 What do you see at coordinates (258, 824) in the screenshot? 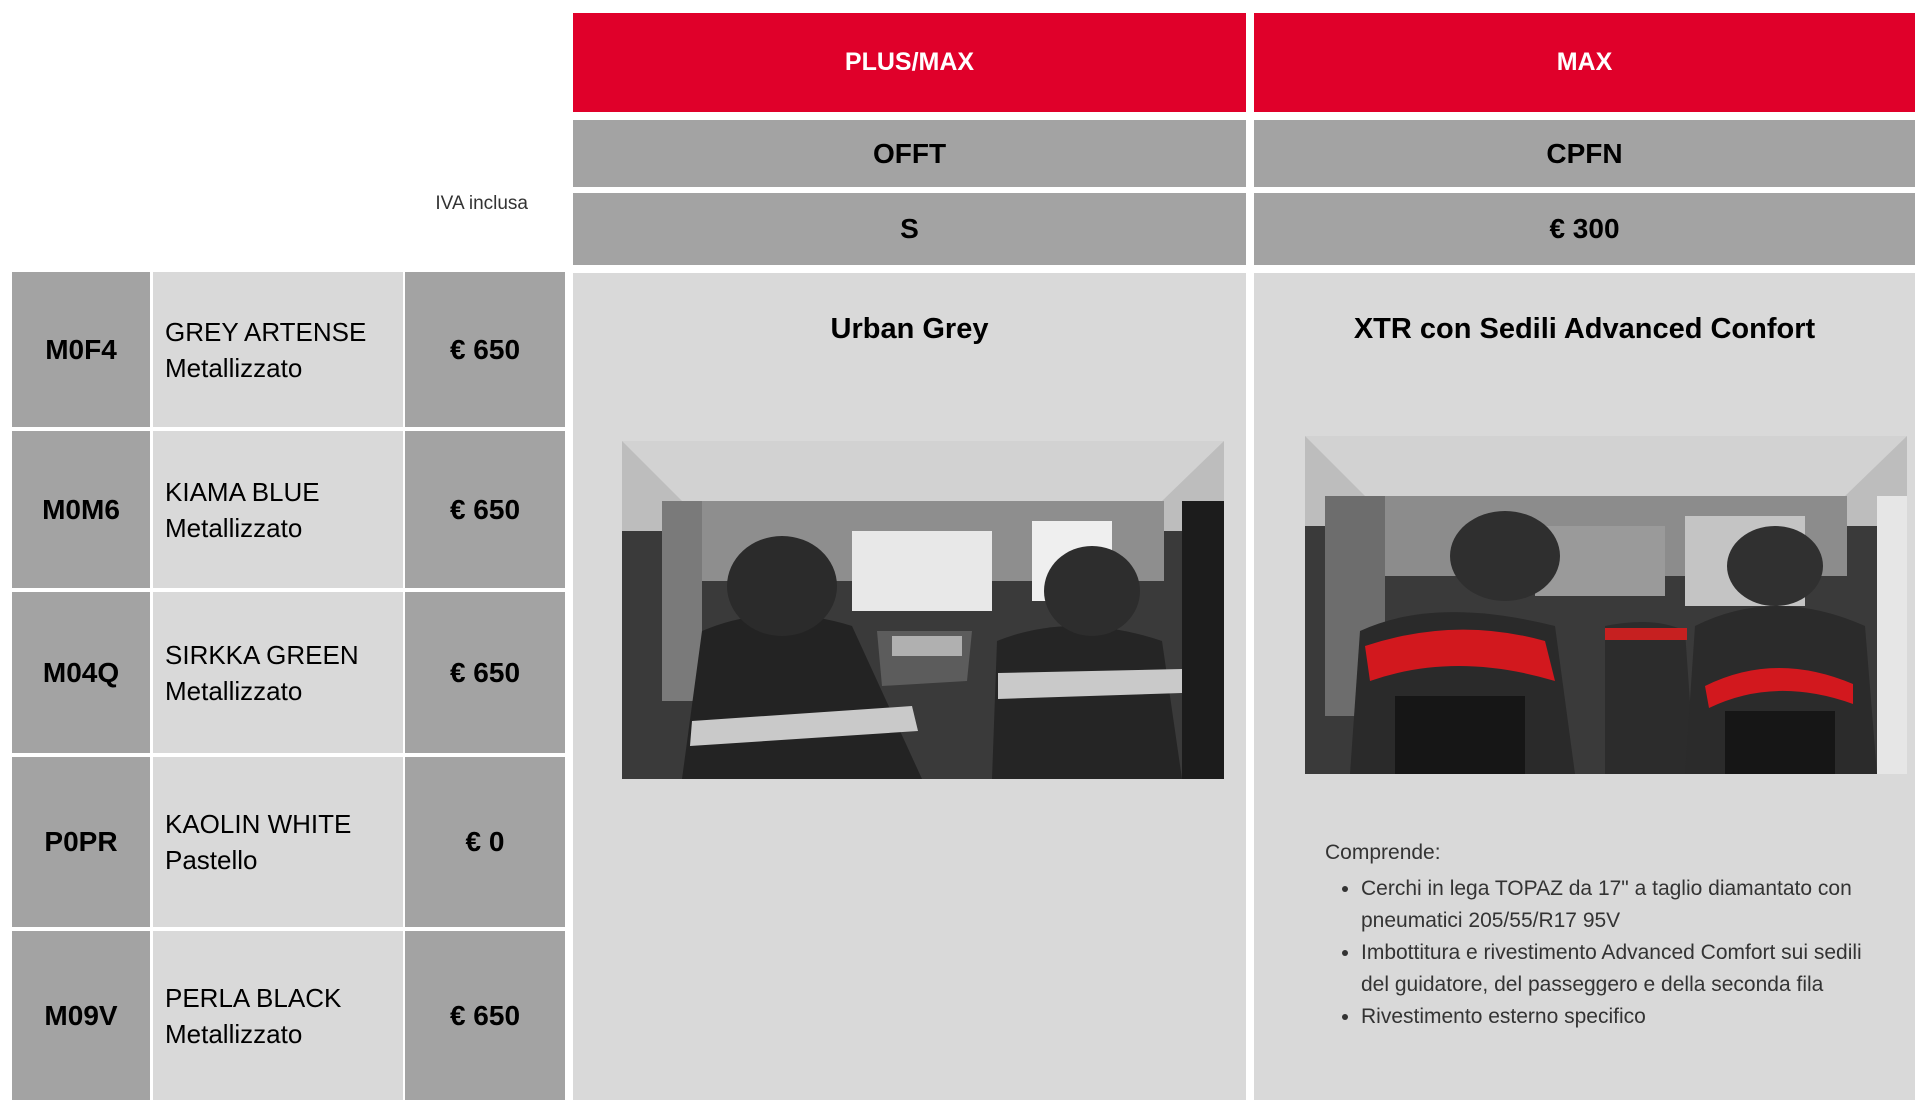
I see `color-name: KAOLIN WHITE` at bounding box center [258, 824].